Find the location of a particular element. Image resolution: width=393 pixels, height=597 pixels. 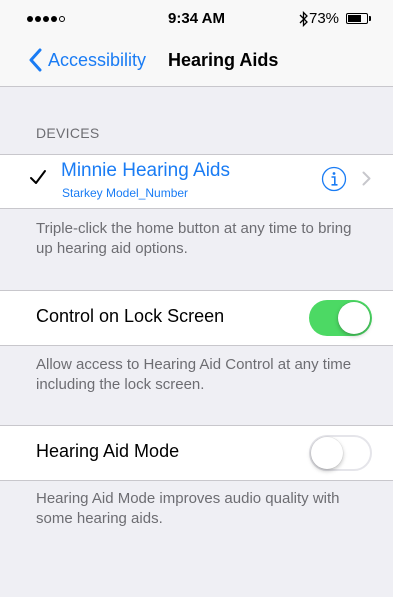

info-icon is located at coordinates (334, 179).